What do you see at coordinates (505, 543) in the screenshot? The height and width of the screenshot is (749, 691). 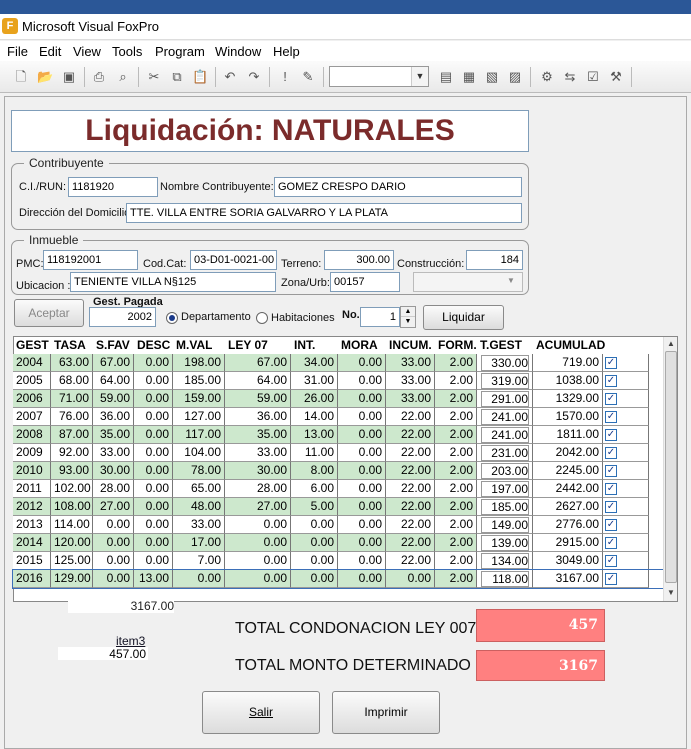 I see `tgest-value: 139.00` at bounding box center [505, 543].